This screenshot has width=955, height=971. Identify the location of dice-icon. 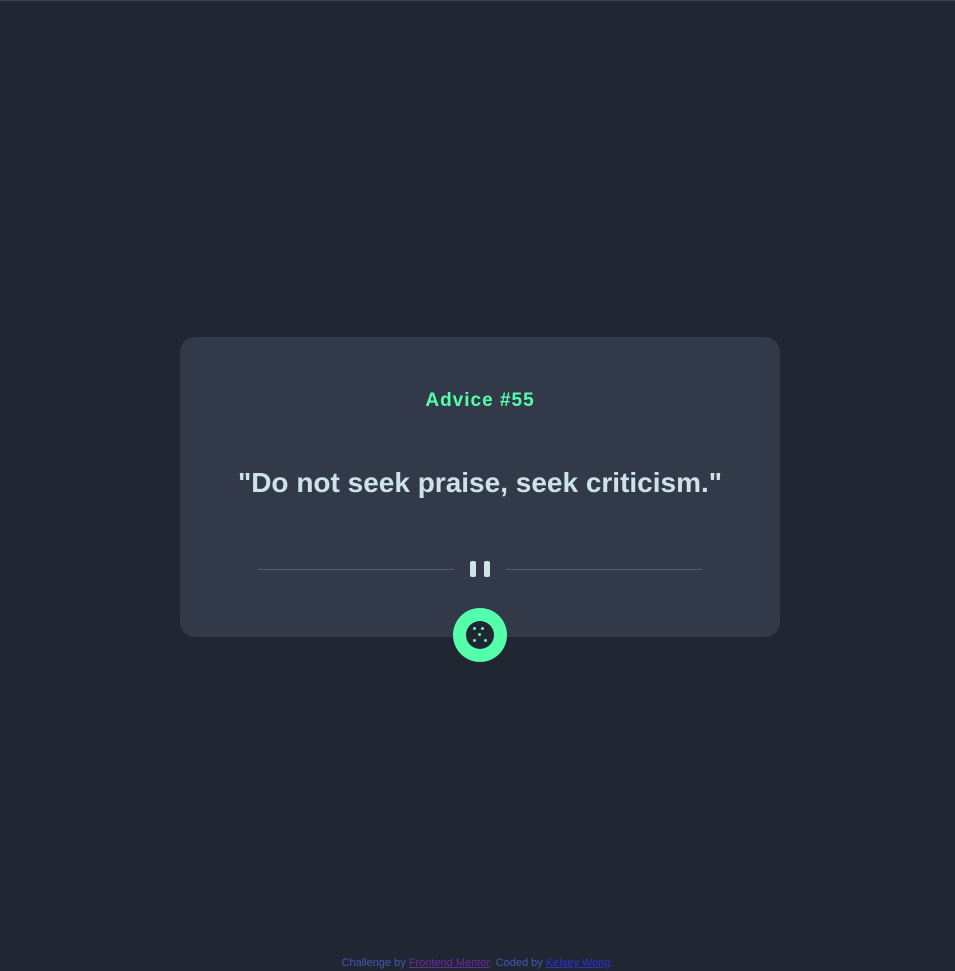
(480, 635).